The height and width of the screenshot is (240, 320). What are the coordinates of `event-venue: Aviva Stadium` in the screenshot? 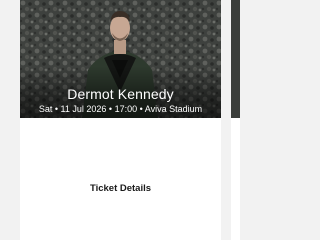 It's located at (173, 109).